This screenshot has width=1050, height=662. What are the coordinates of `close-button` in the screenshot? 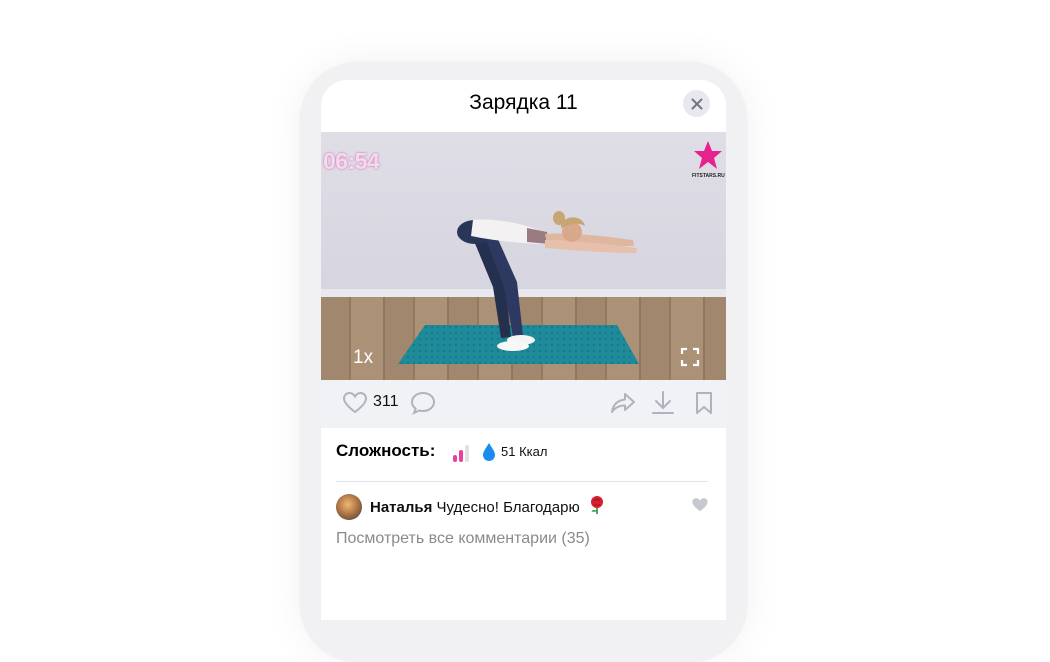 It's located at (696, 103).